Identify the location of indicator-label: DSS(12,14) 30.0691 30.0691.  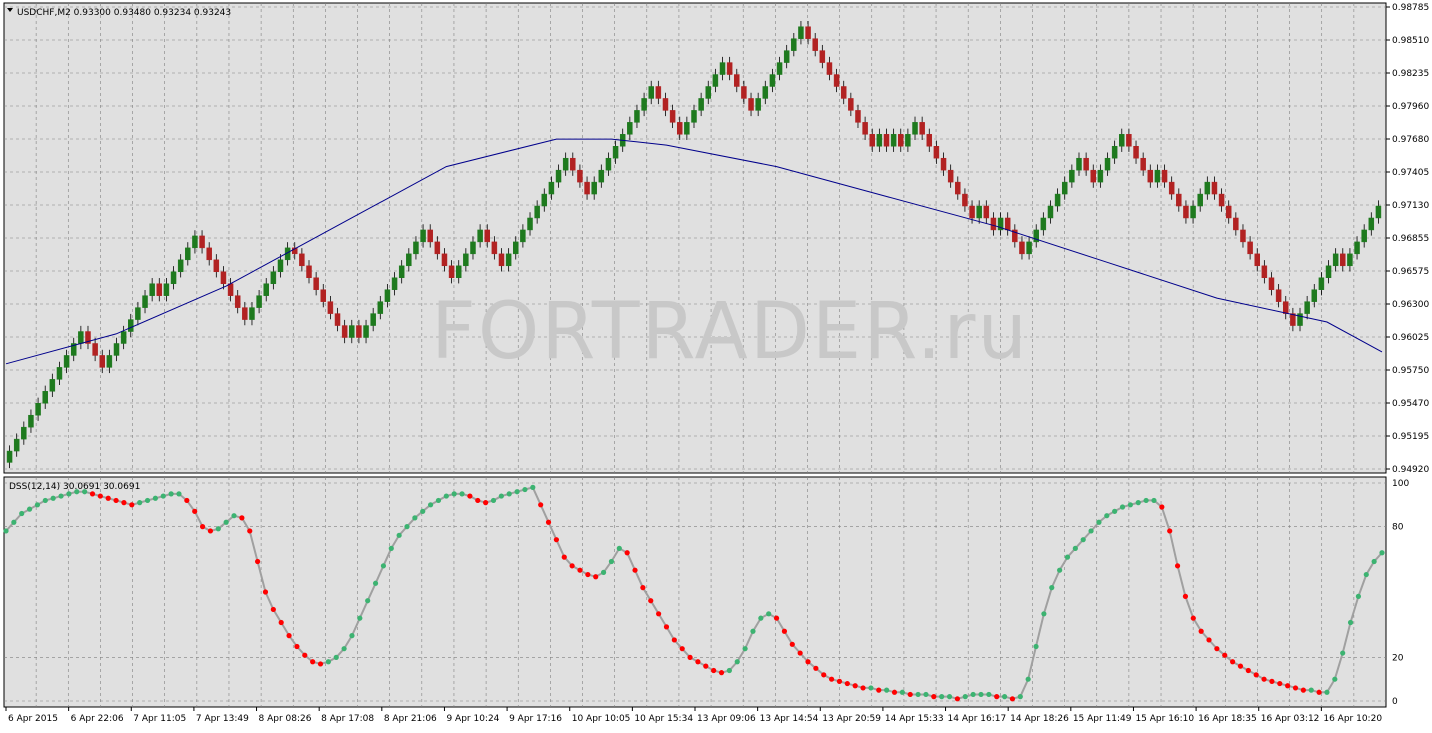
(74, 487).